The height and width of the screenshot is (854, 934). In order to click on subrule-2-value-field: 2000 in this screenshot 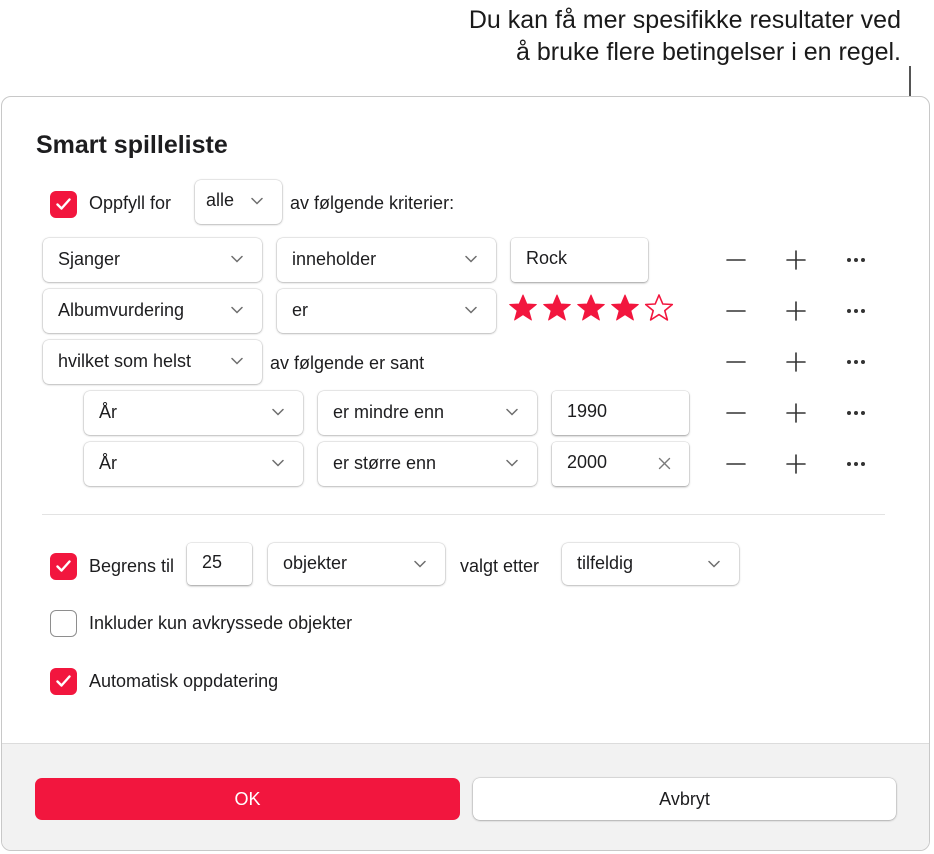, I will do `click(620, 464)`.